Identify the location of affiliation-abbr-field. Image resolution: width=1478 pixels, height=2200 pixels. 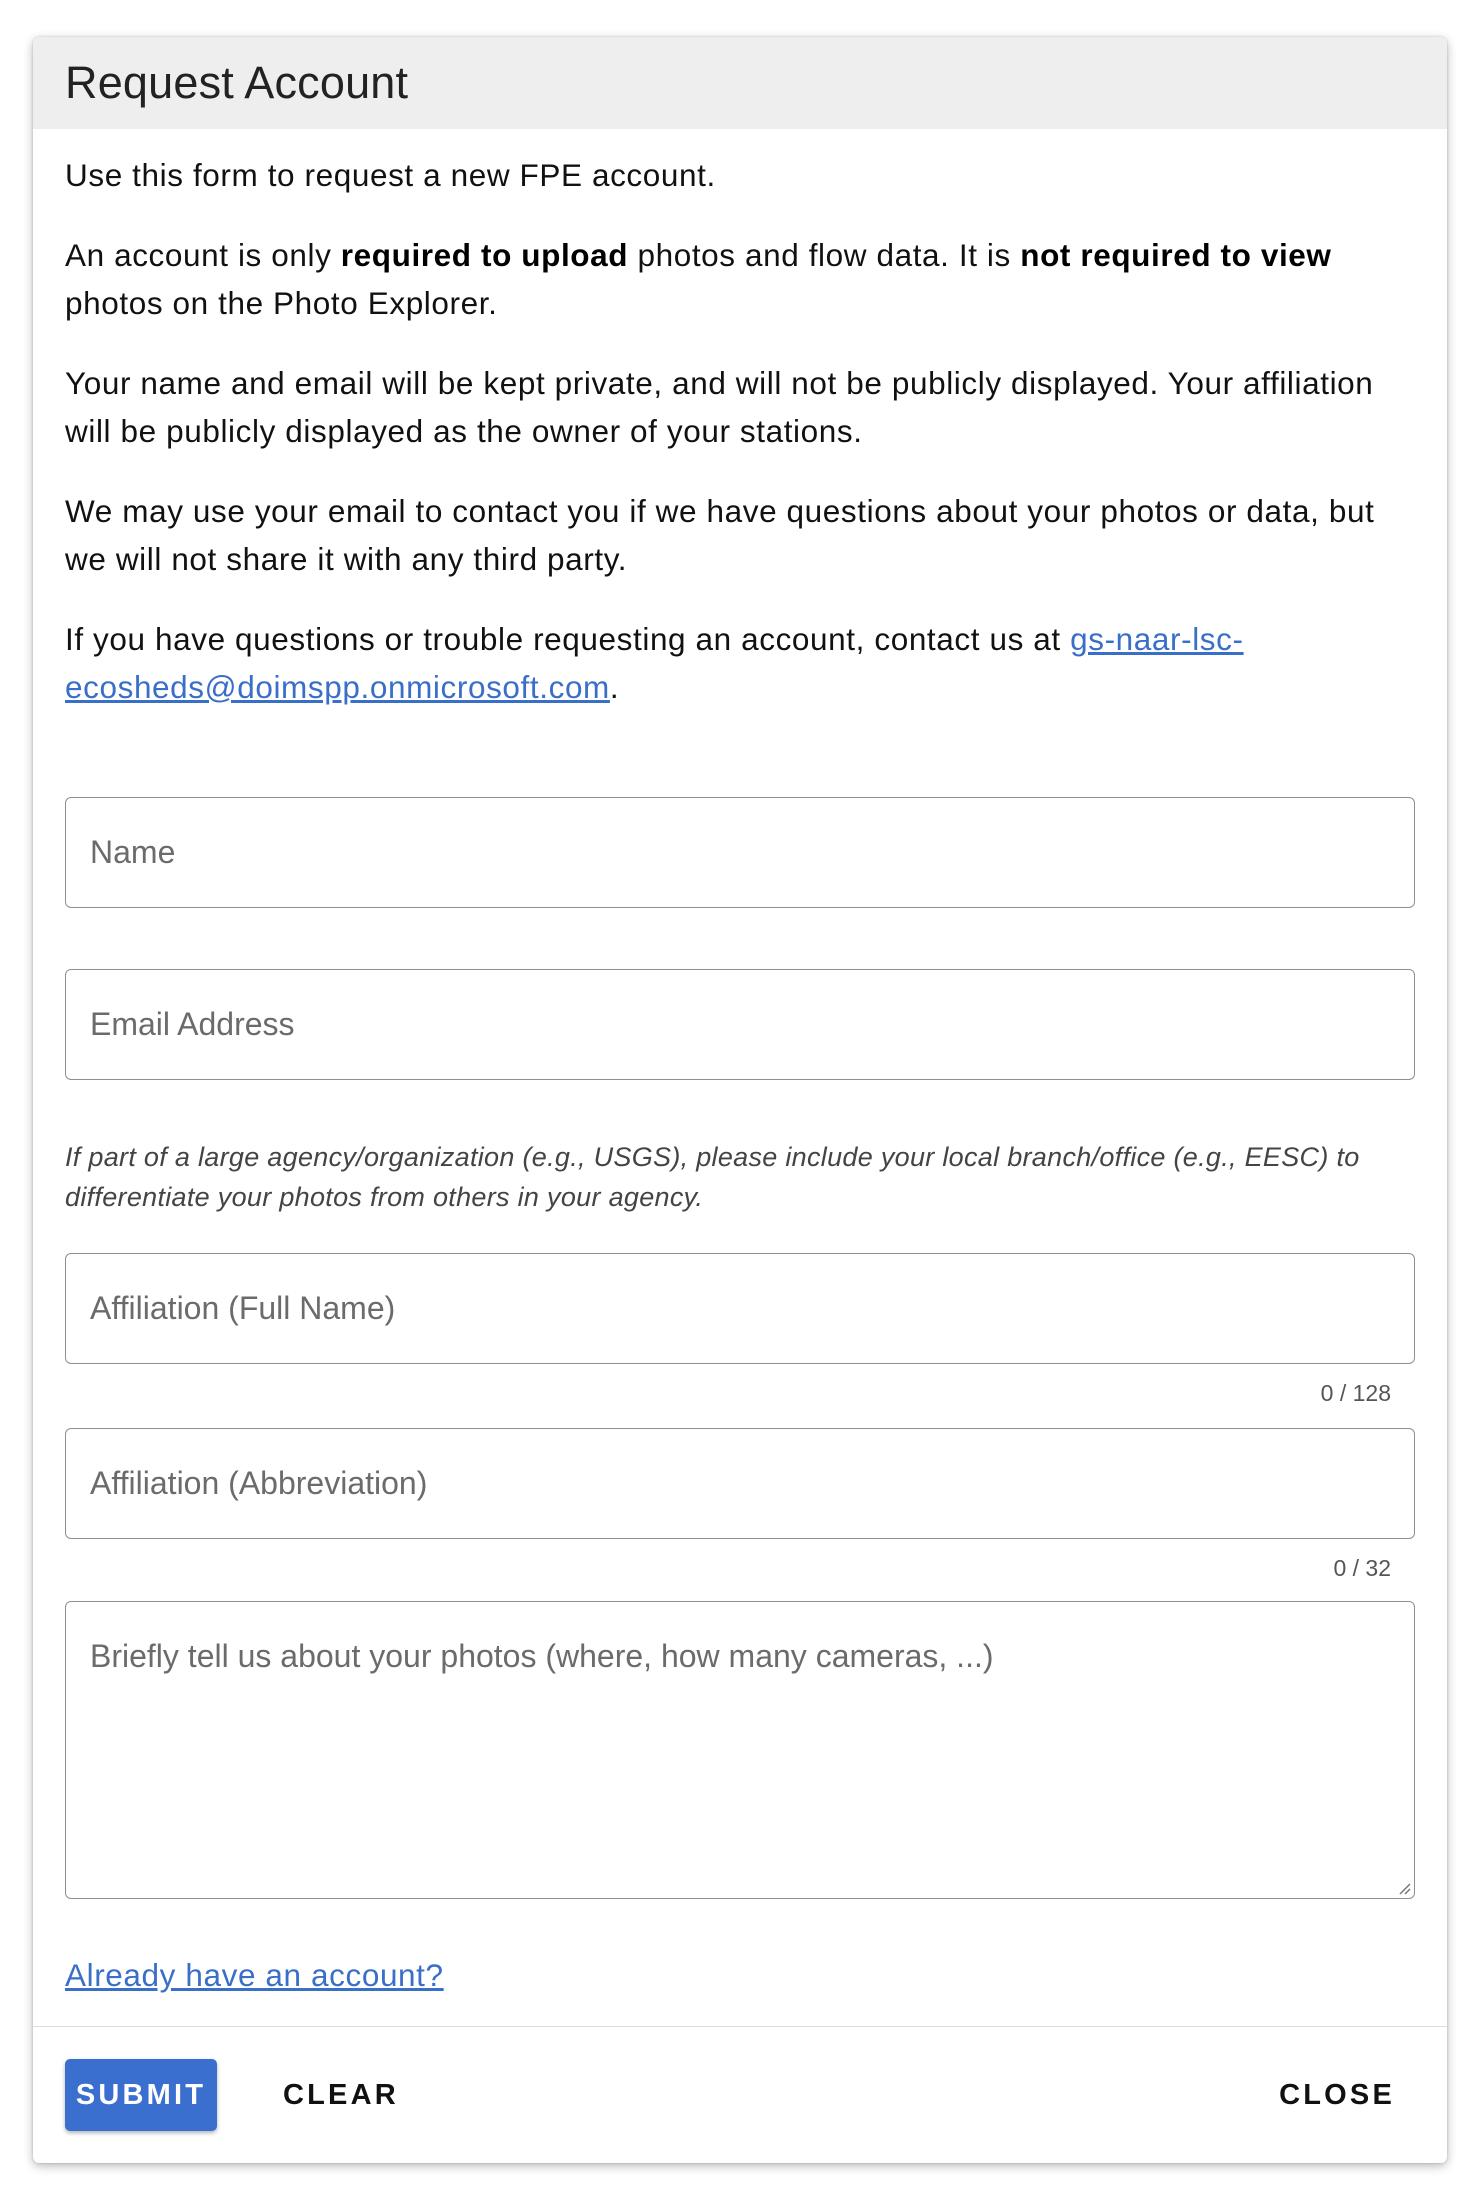
(740, 1483).